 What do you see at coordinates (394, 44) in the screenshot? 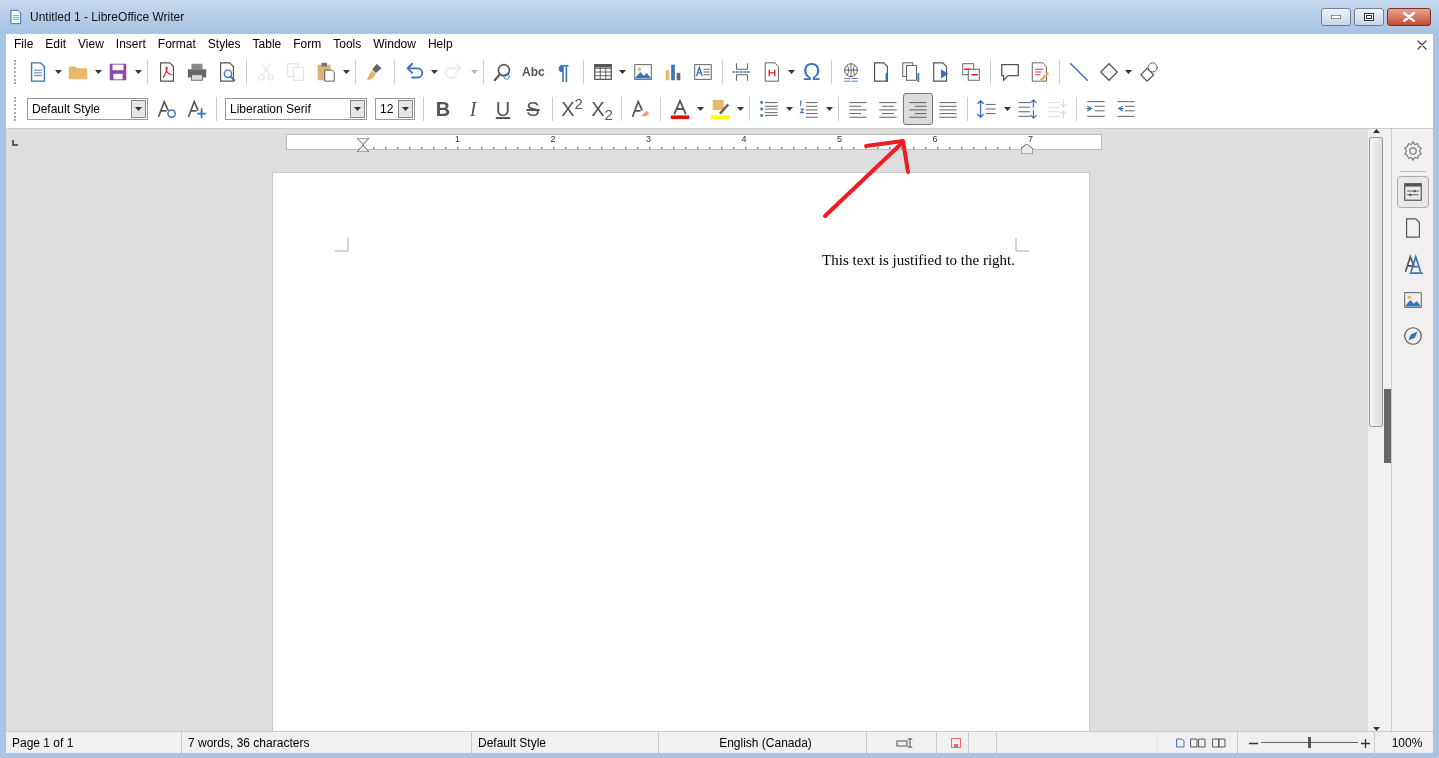
I see `menu-item: Window` at bounding box center [394, 44].